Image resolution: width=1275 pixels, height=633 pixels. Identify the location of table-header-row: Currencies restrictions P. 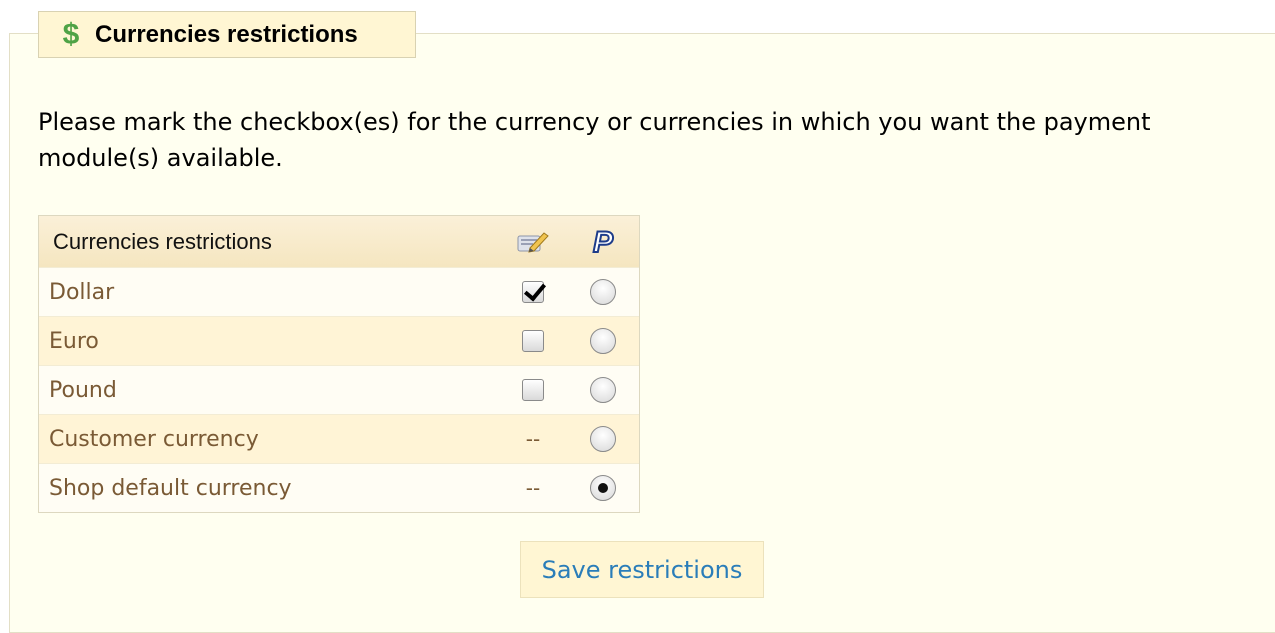
(339, 241).